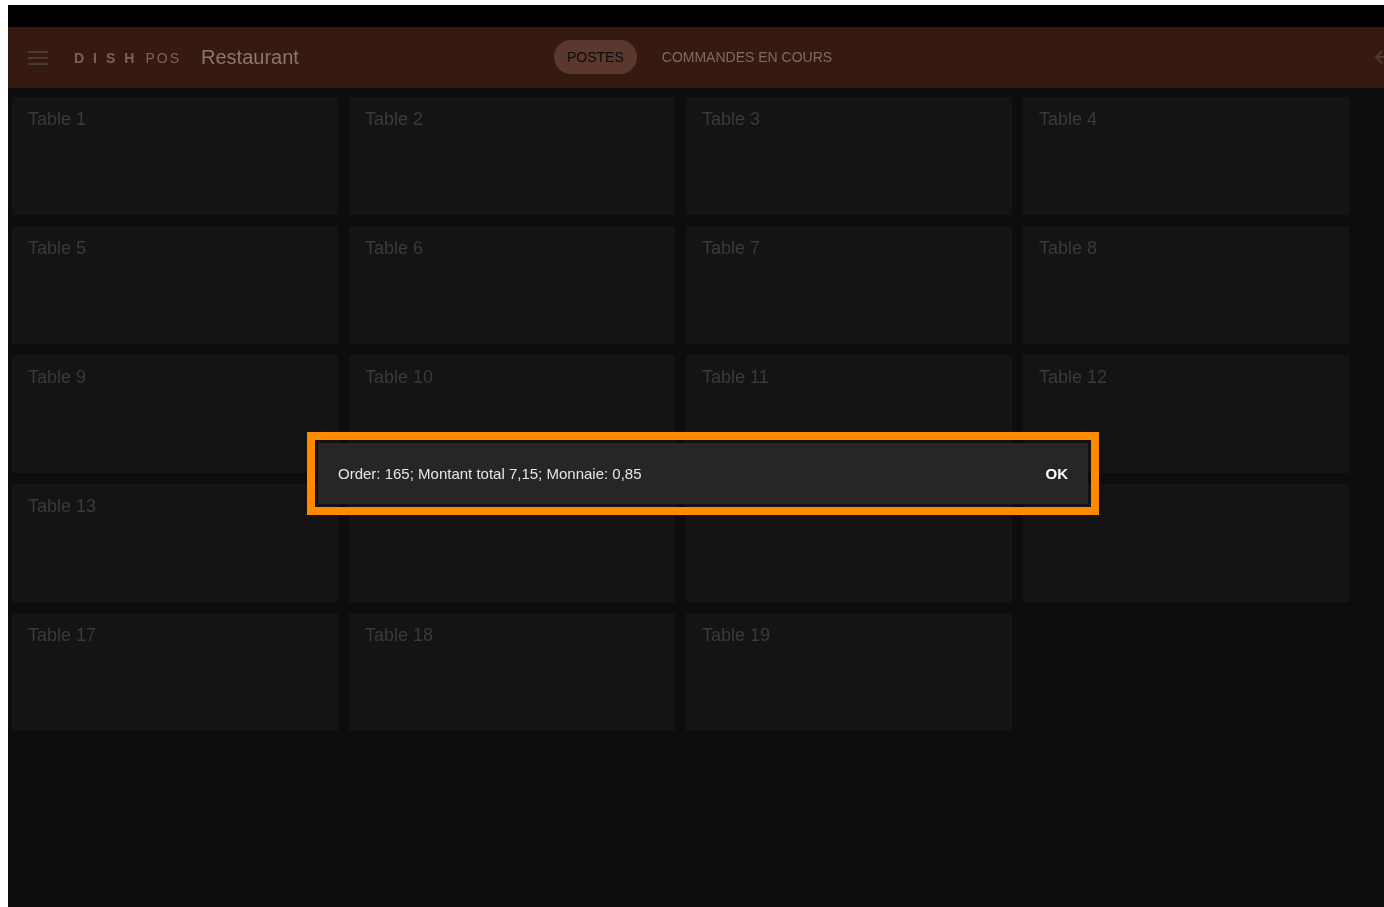 This screenshot has width=1384, height=907. Describe the element at coordinates (109, 57) in the screenshot. I see `logo-brand: DISH` at that location.